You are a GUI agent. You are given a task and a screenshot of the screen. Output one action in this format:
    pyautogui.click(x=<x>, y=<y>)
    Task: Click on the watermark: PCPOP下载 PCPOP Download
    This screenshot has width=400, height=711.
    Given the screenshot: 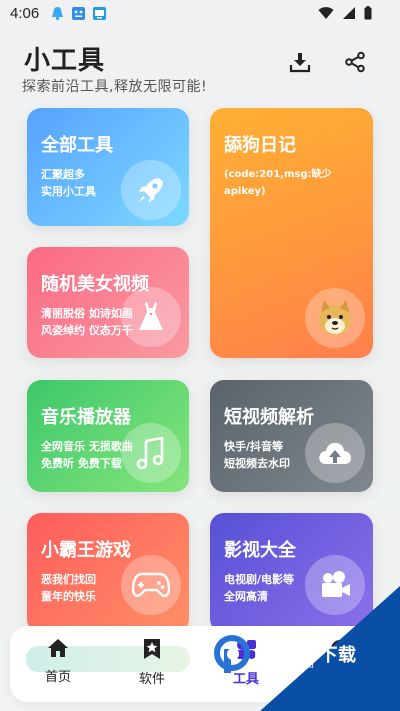 What is the action you would take?
    pyautogui.click(x=307, y=655)
    